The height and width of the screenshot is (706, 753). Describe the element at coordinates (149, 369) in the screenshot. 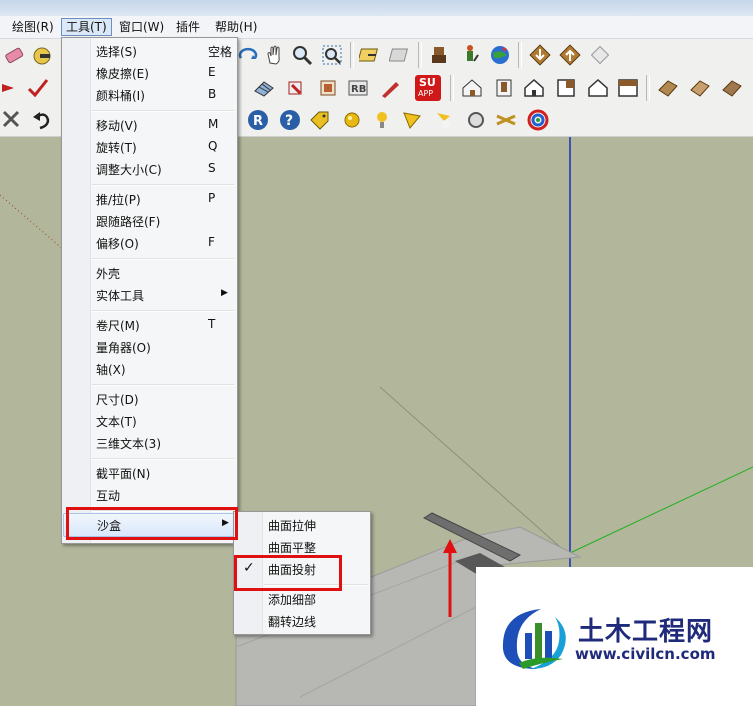

I see `menu-item-axes: 轴(X)` at that location.